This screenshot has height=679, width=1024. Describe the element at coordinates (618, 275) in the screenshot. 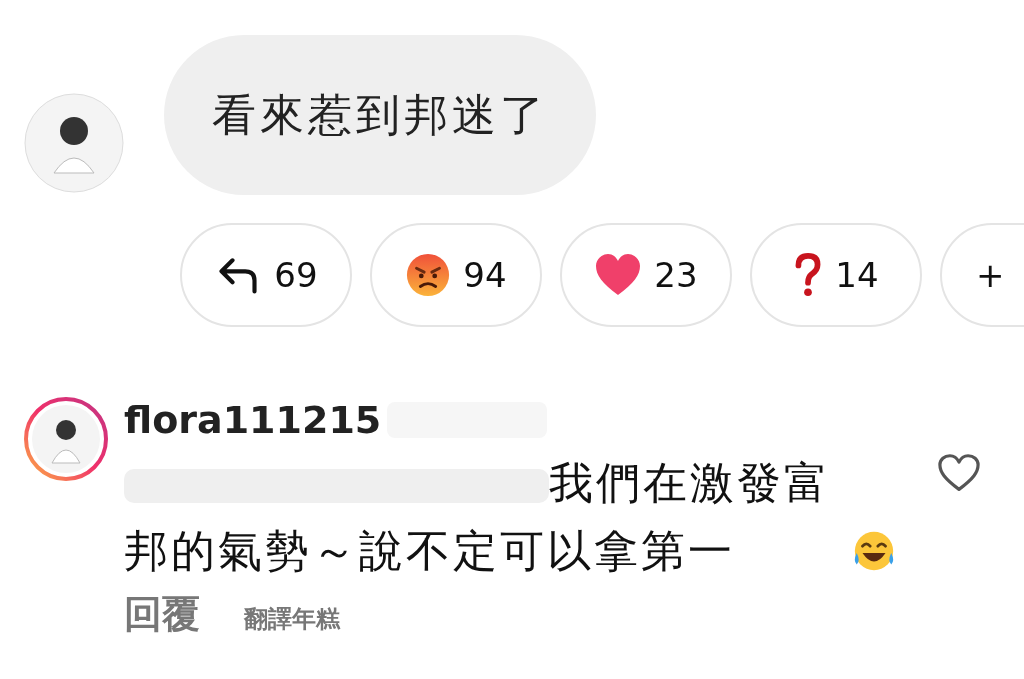

I see `heart-icon` at that location.